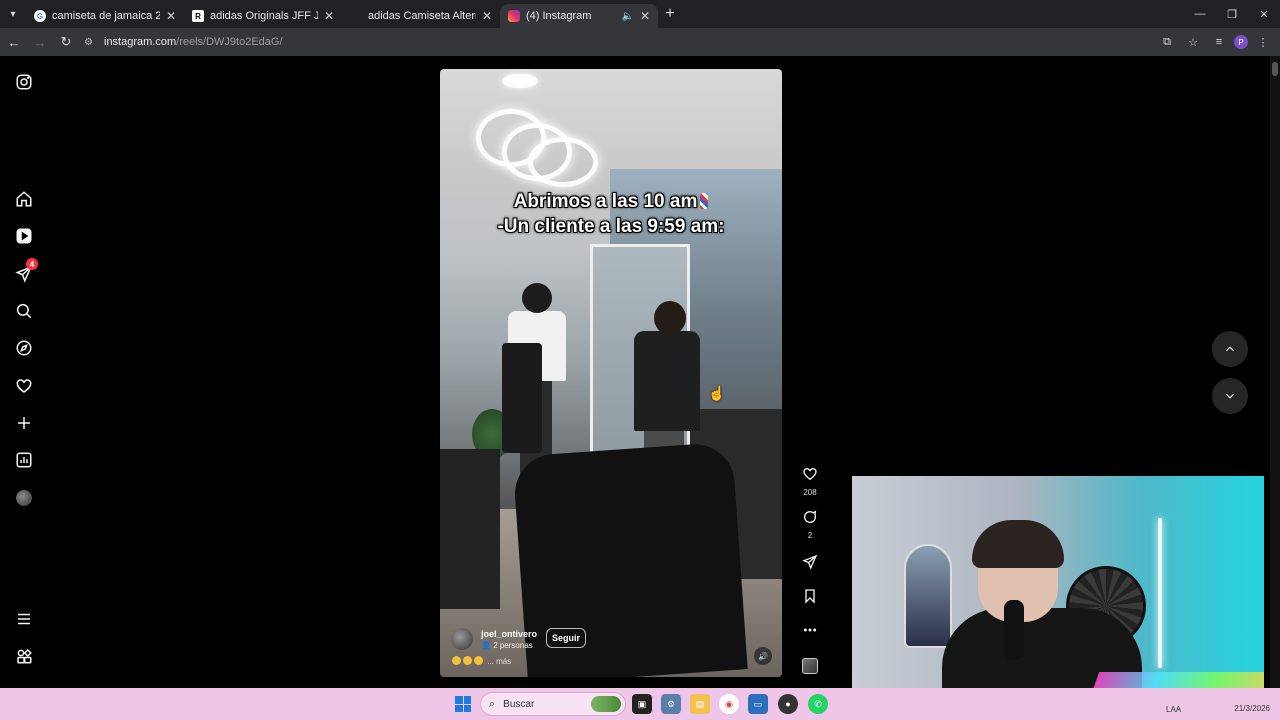 Image resolution: width=1280 pixels, height=720 pixels. I want to click on whatsapp-icon: ✆, so click(818, 704).